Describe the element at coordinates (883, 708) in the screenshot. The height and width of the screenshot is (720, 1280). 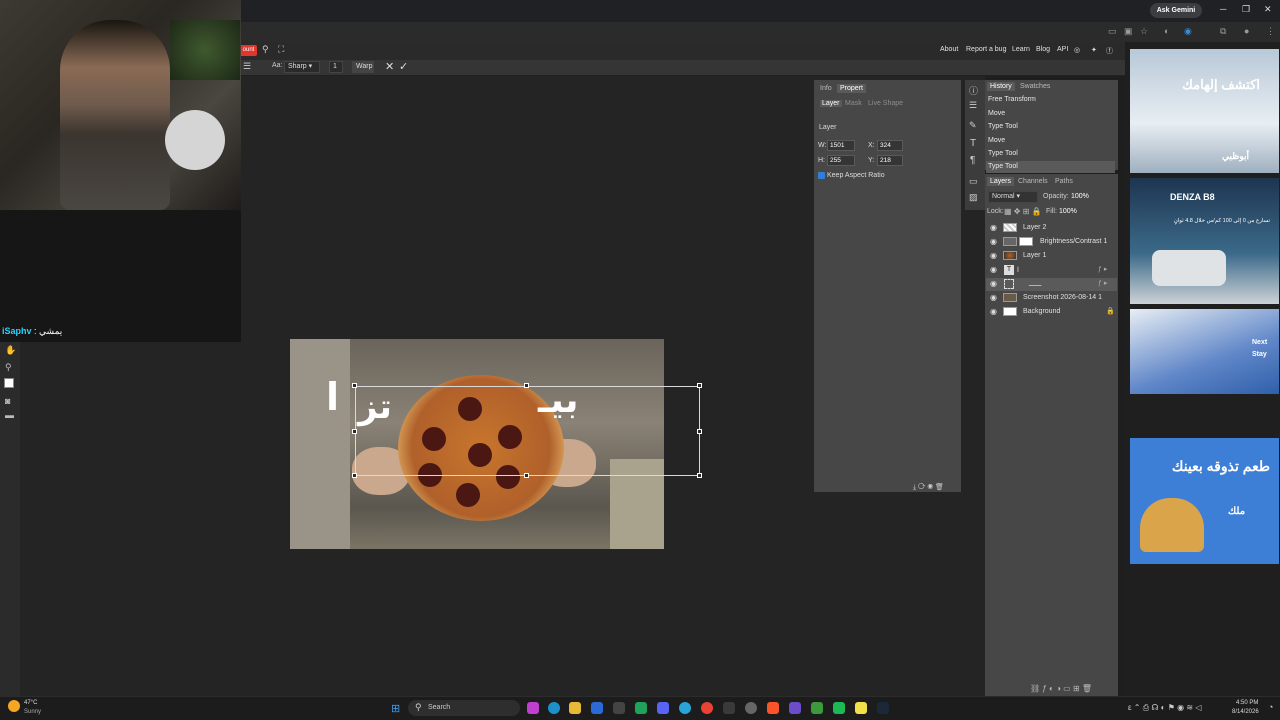
I see `steam-icon` at that location.